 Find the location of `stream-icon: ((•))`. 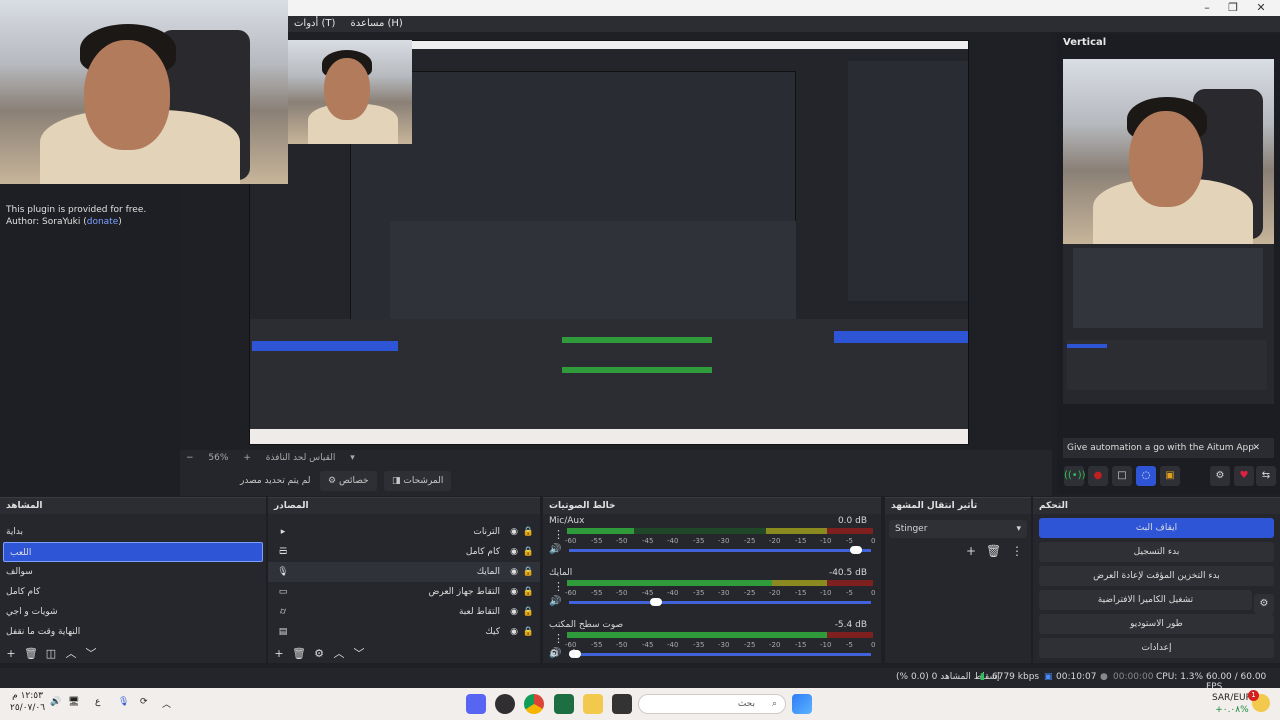

stream-icon: ((•)) is located at coordinates (1075, 476).